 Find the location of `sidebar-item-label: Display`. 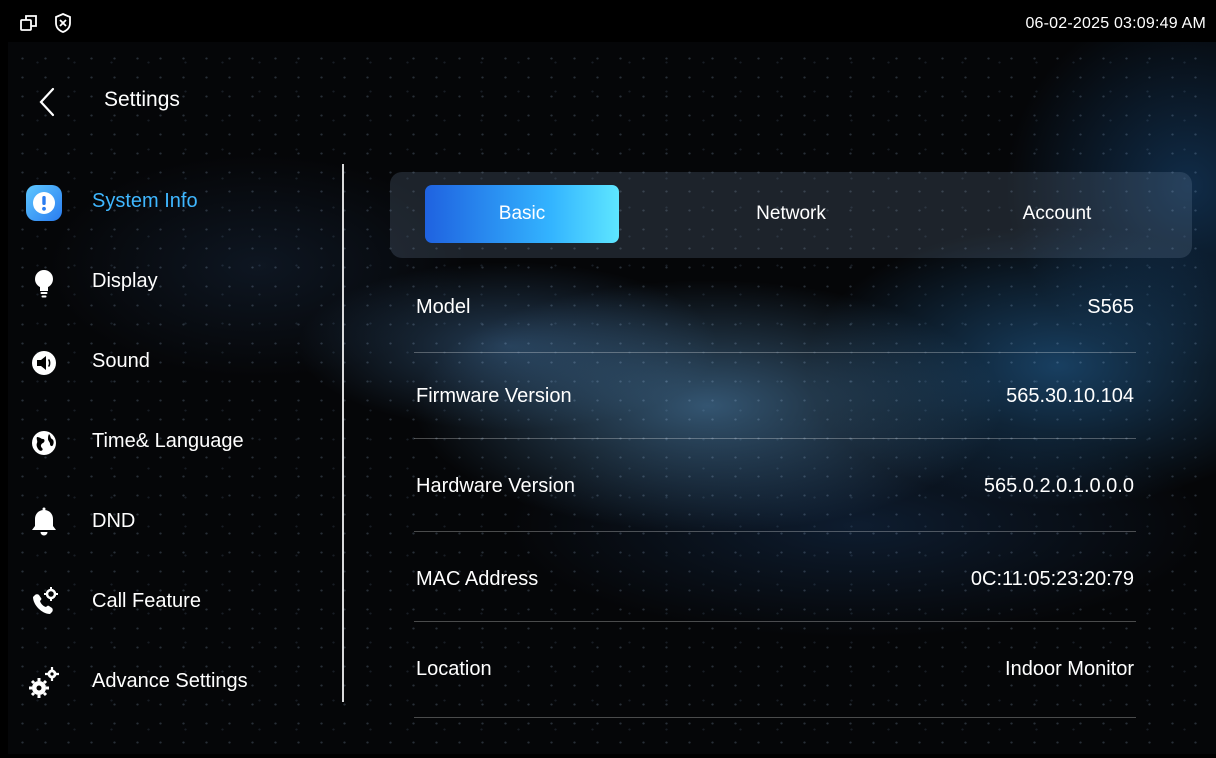

sidebar-item-label: Display is located at coordinates (125, 281).